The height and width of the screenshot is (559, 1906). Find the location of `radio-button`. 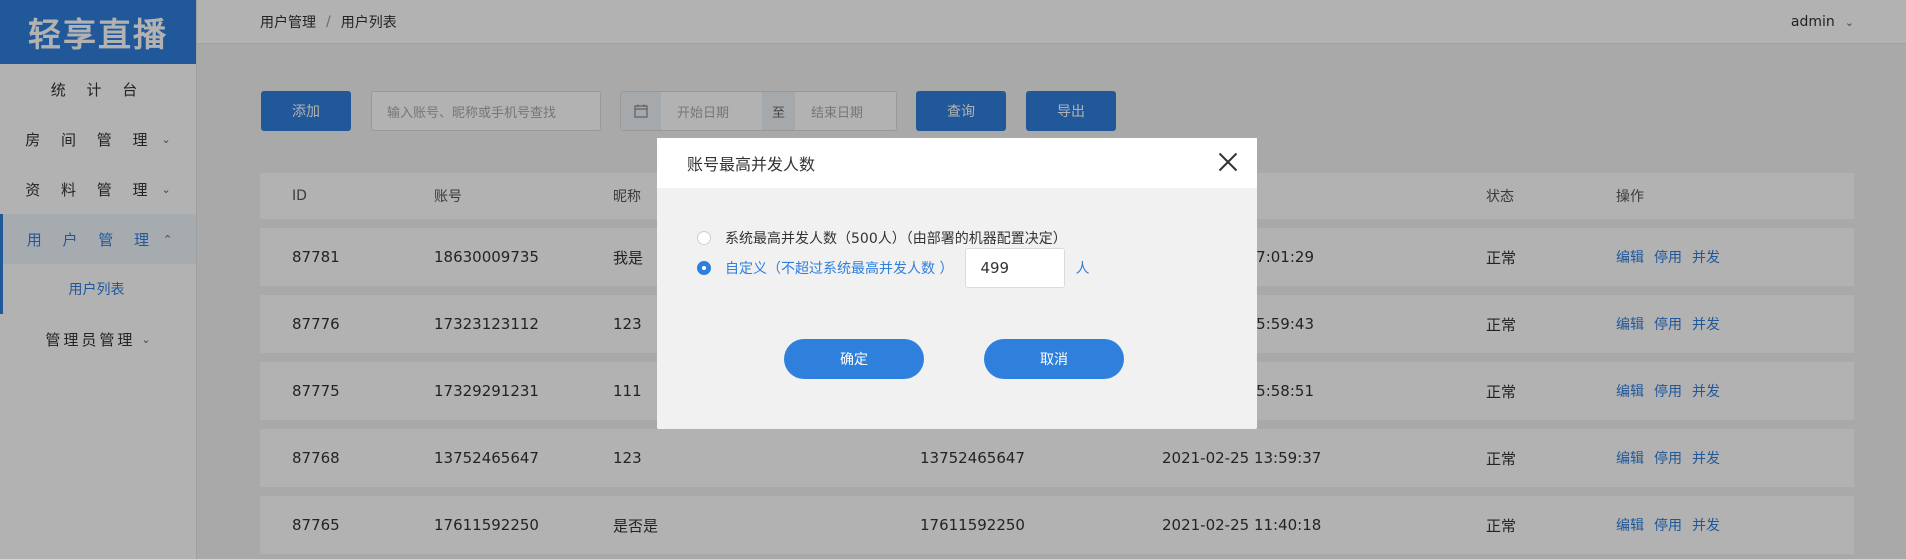

radio-button is located at coordinates (704, 238).